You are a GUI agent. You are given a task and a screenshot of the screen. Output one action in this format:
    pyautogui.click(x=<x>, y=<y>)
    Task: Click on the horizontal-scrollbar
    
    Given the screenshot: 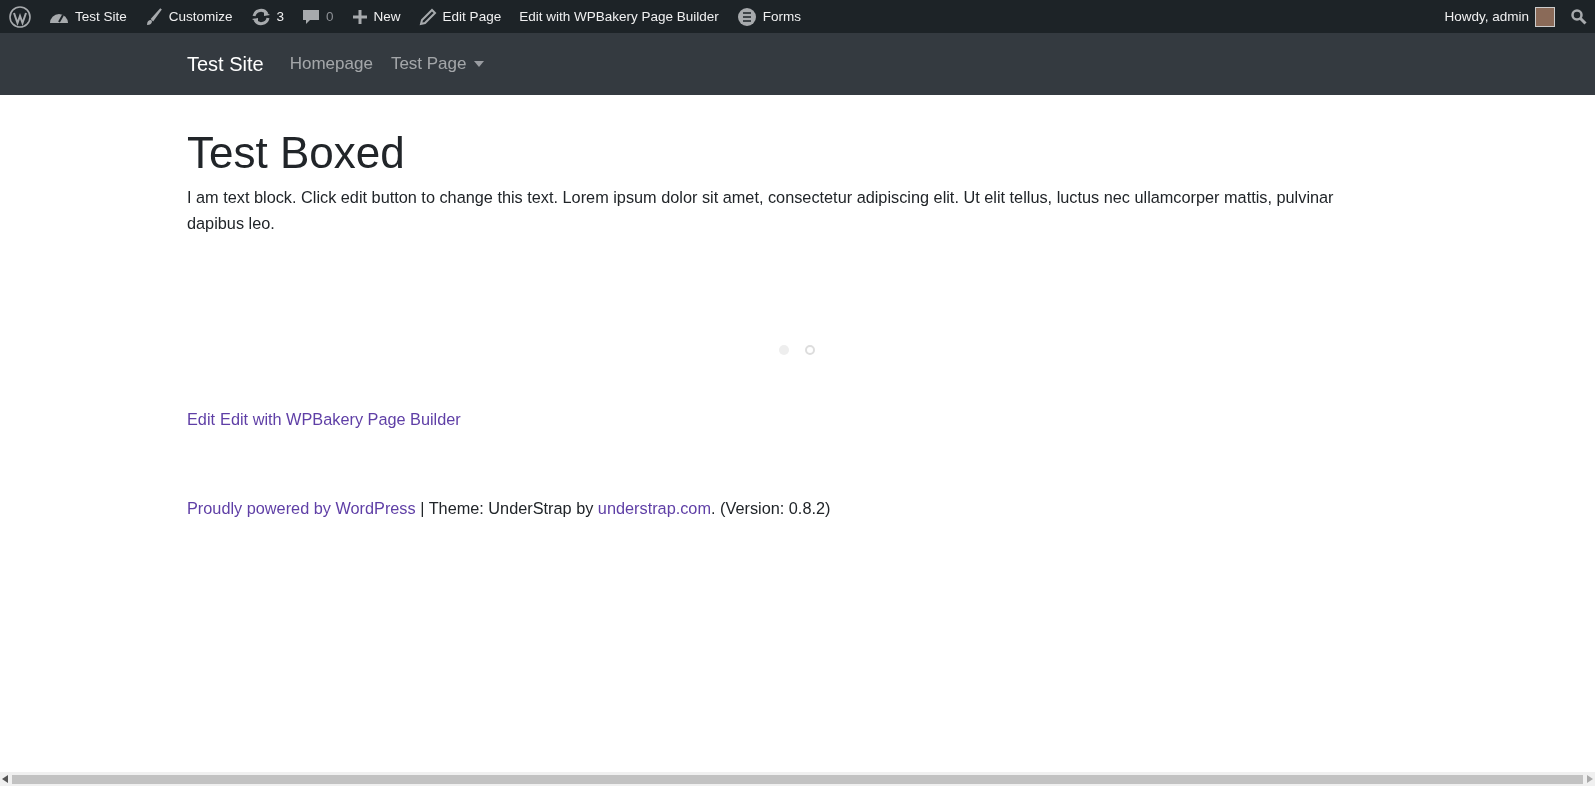 What is the action you would take?
    pyautogui.click(x=797, y=779)
    